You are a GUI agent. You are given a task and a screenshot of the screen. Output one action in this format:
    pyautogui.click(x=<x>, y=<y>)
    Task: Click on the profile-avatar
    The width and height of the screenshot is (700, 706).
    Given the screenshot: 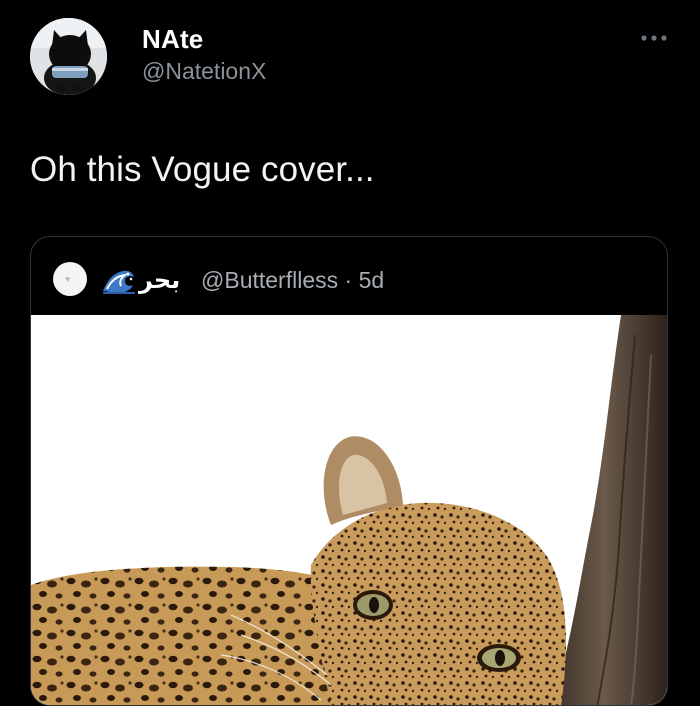 What is the action you would take?
    pyautogui.click(x=68, y=56)
    